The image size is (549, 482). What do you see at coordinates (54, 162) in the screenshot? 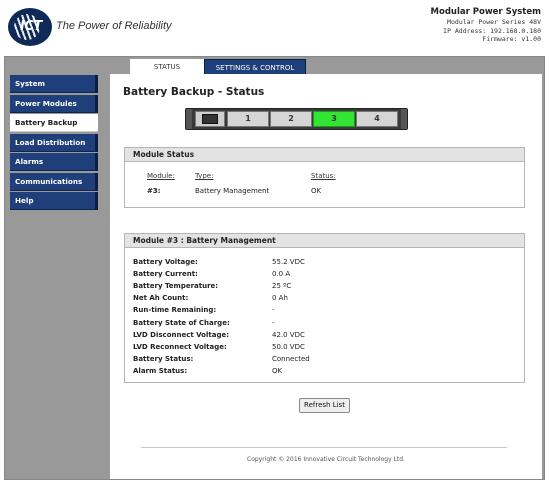
I see `sidebar-item-alarms: Alarms` at bounding box center [54, 162].